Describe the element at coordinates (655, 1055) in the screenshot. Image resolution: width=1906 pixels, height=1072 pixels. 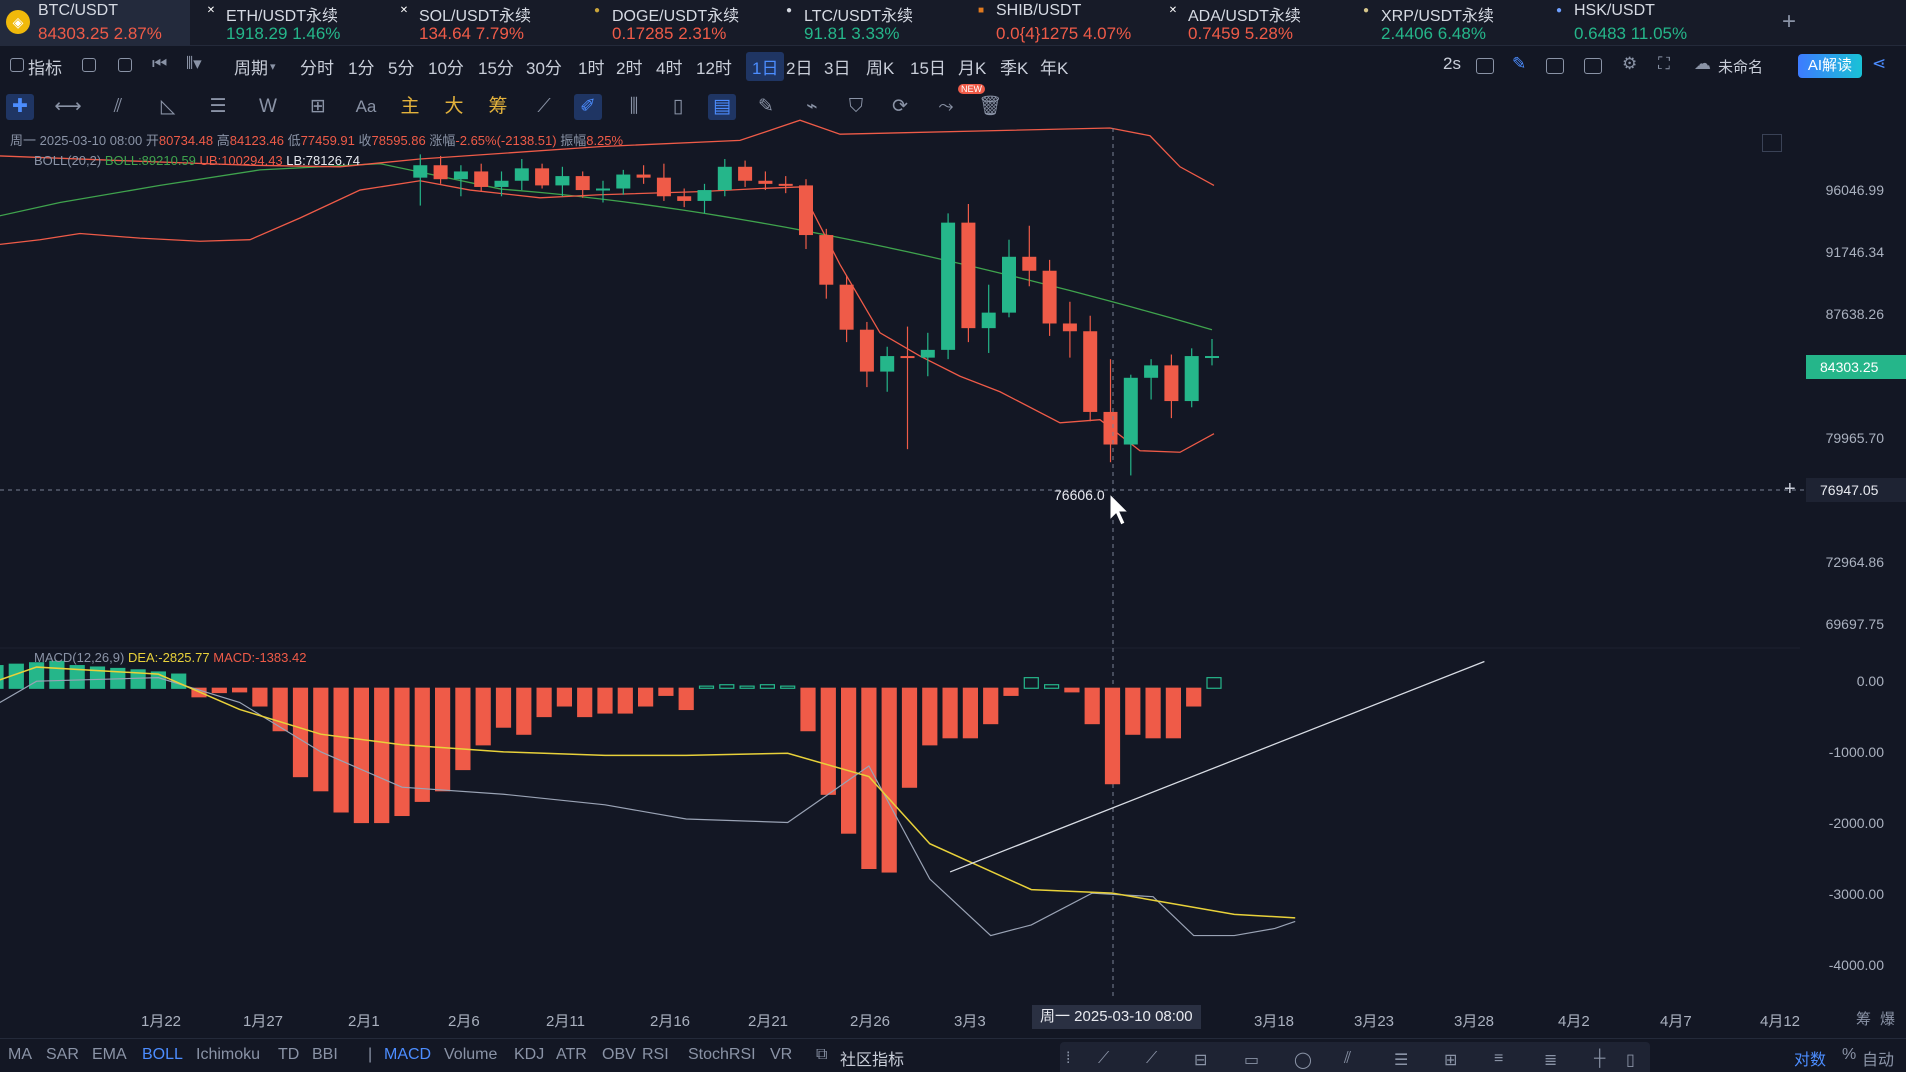
I see `sub-indicator-rsi: RSI` at that location.